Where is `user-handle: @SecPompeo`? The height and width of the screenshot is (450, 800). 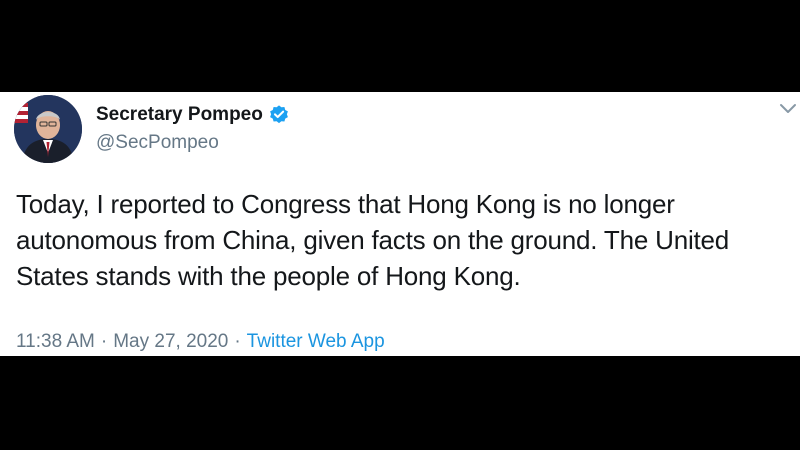
user-handle: @SecPompeo is located at coordinates (157, 143).